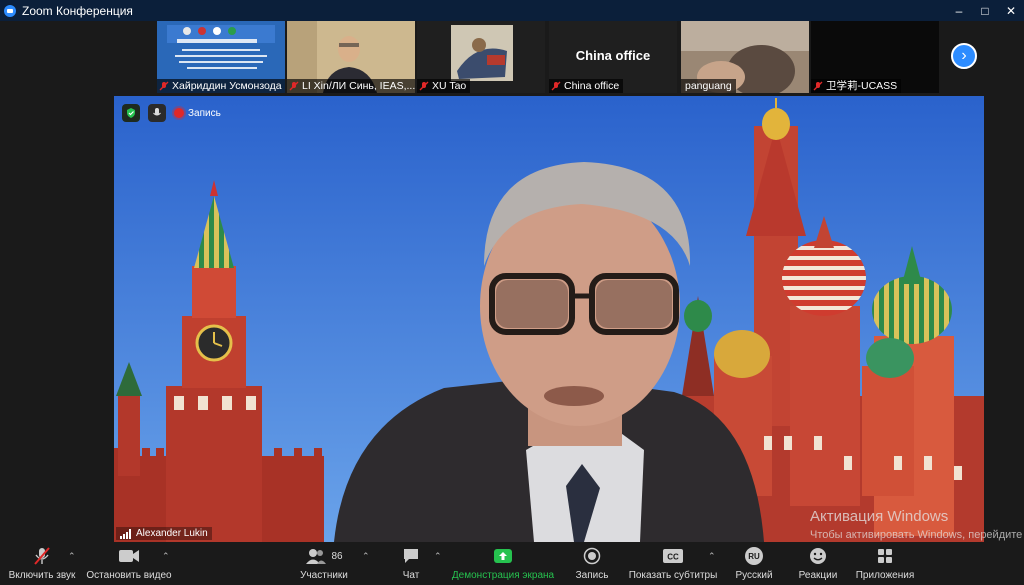 This screenshot has height=585, width=1024. What do you see at coordinates (885, 556) in the screenshot?
I see `apps-grid-icon` at bounding box center [885, 556].